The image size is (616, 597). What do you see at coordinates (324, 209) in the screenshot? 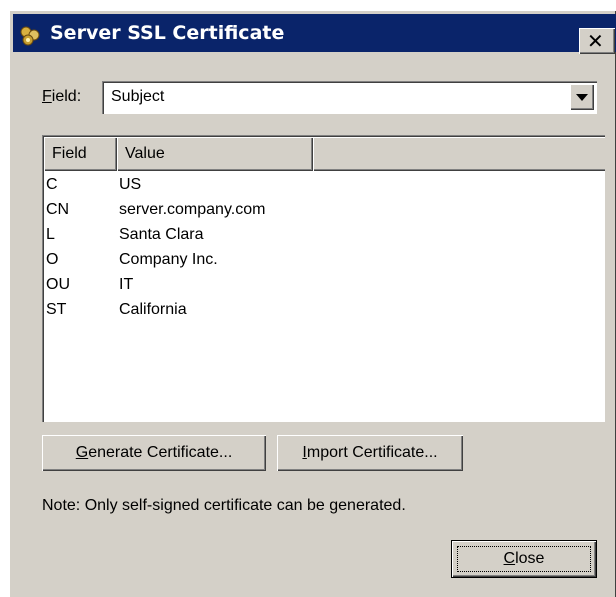
I see `list-item: CN server.company.com` at bounding box center [324, 209].